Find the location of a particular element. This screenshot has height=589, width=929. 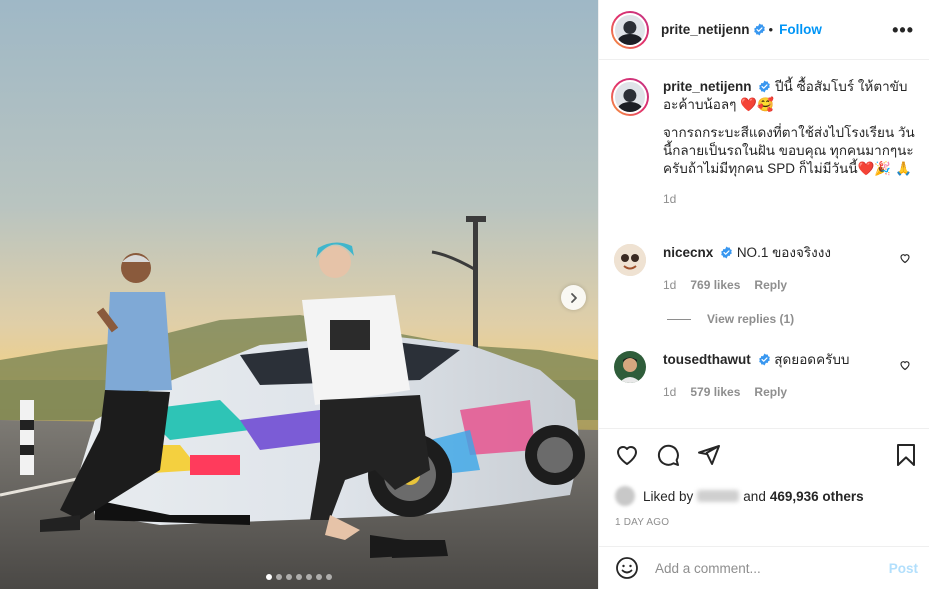

author-avatar is located at coordinates (630, 29).